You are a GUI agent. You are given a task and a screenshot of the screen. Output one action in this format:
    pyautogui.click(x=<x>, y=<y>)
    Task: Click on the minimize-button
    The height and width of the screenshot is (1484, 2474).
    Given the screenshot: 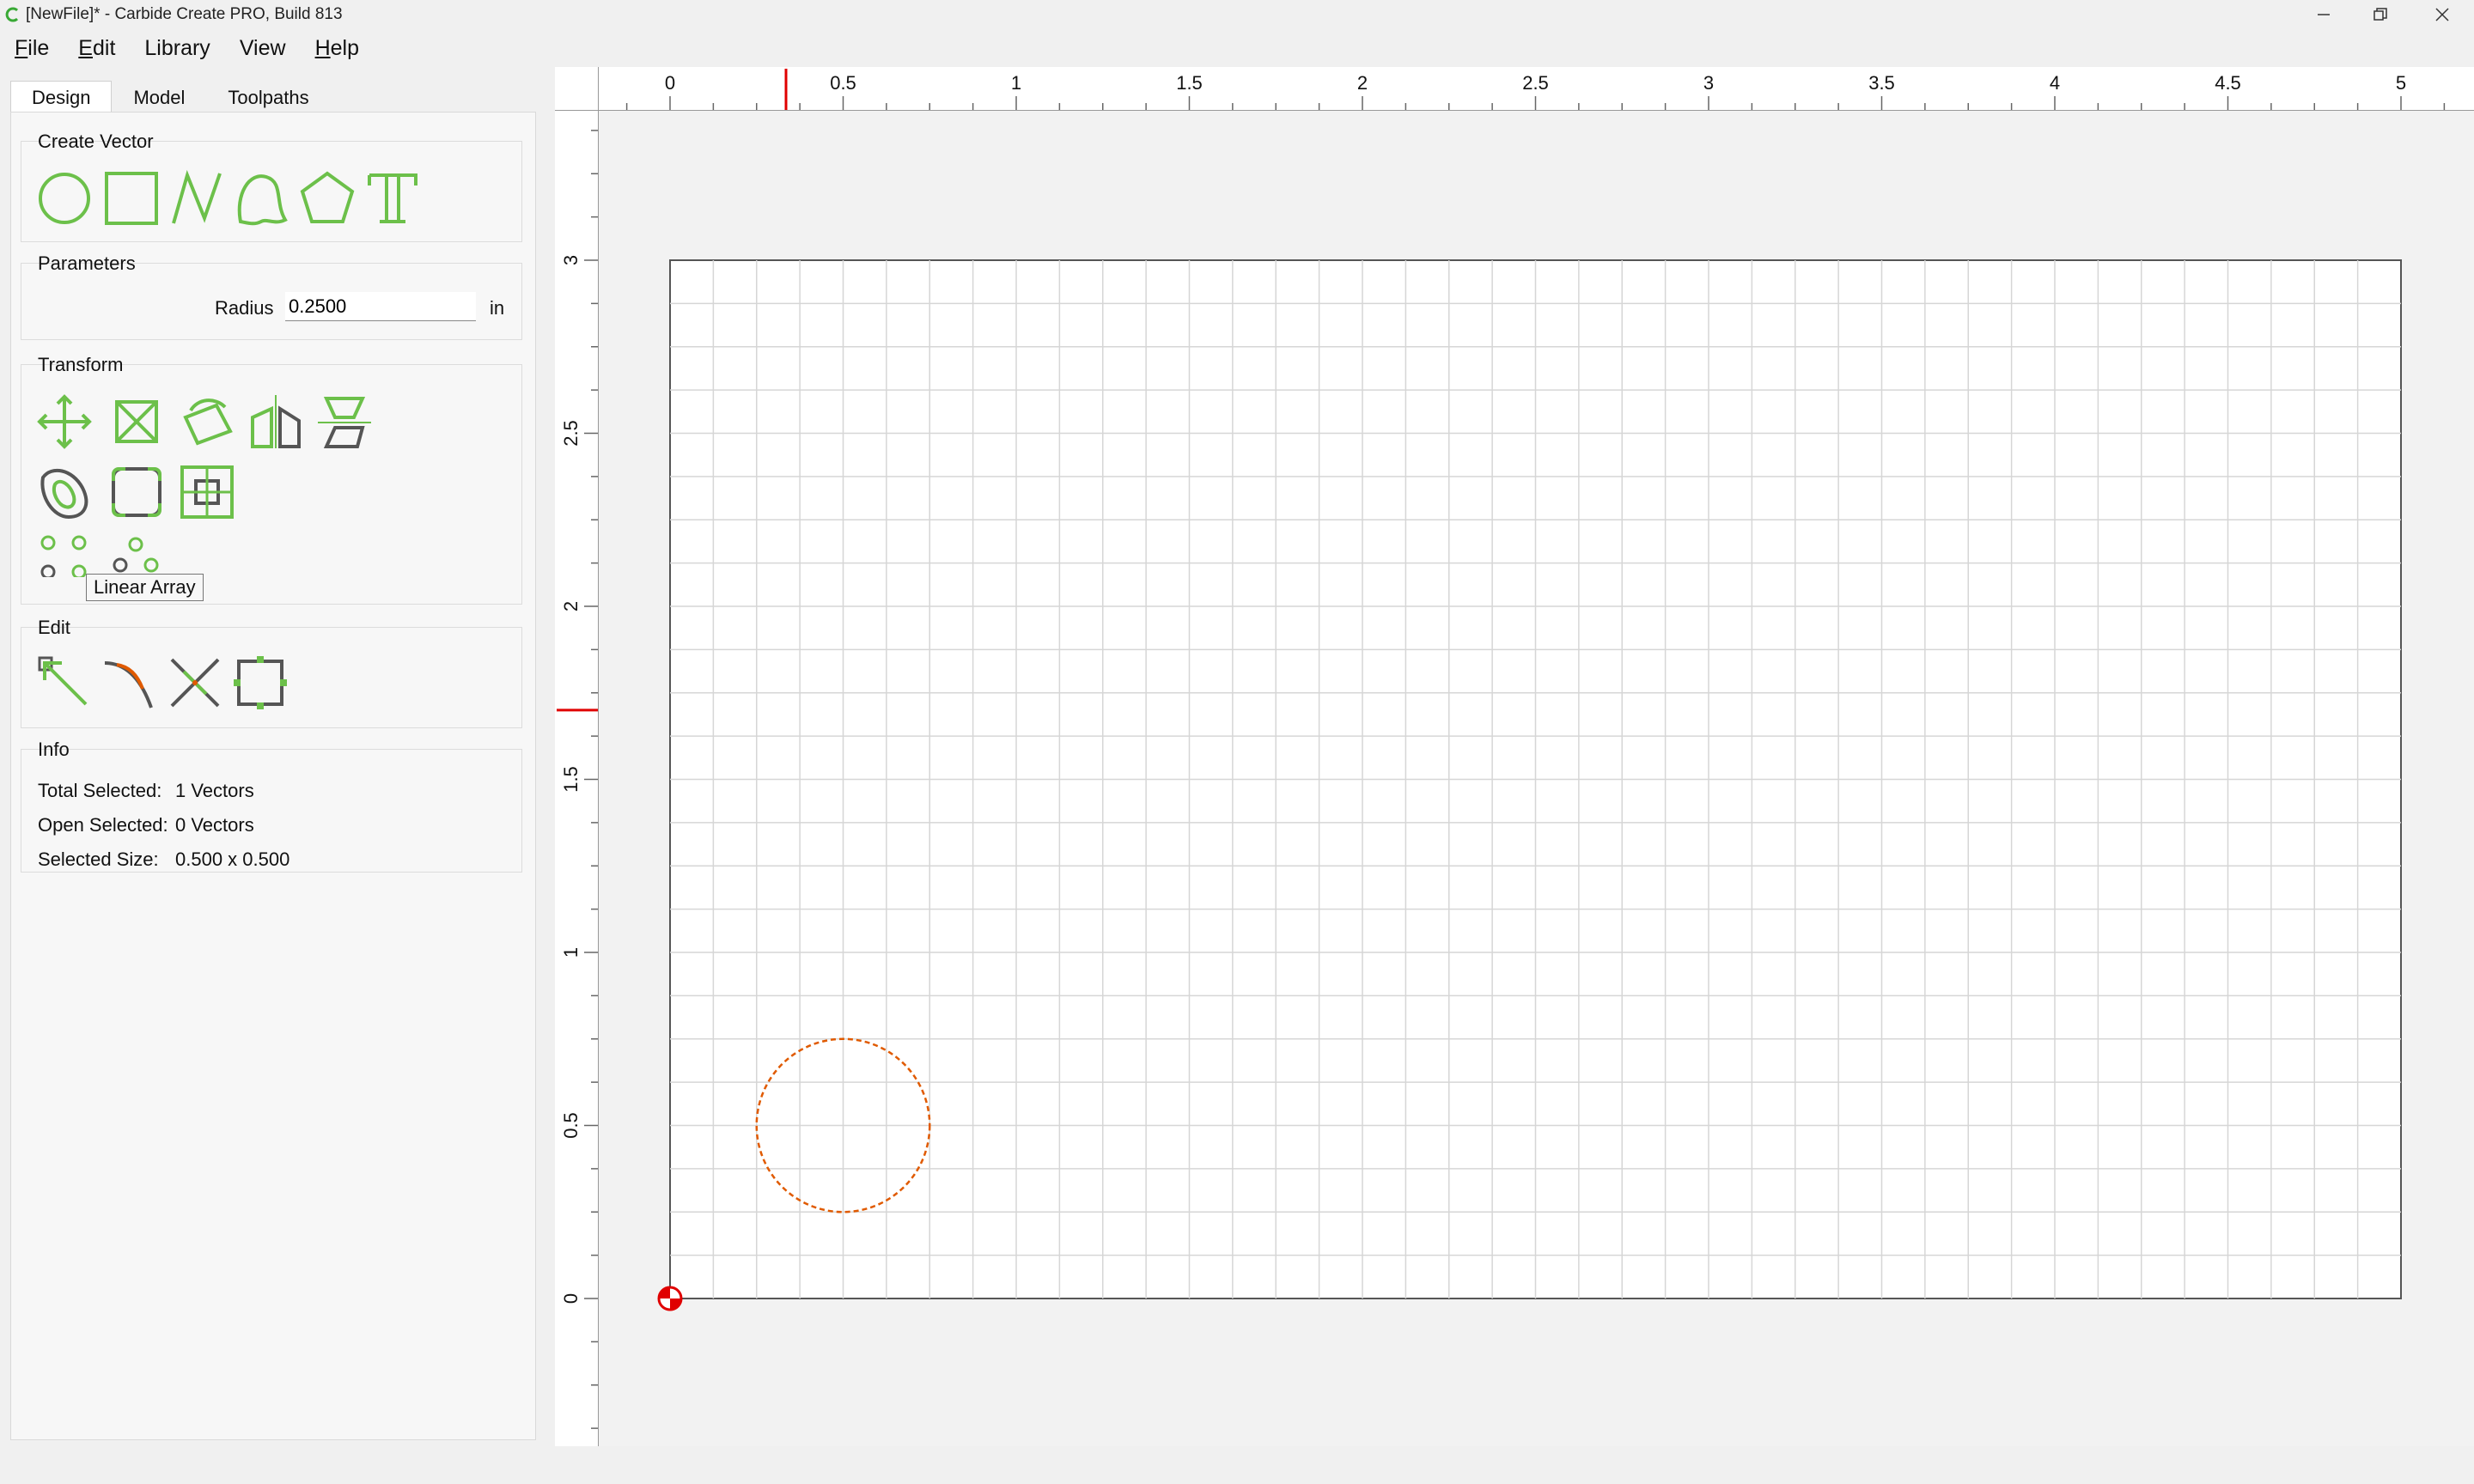 What is the action you would take?
    pyautogui.click(x=2324, y=15)
    